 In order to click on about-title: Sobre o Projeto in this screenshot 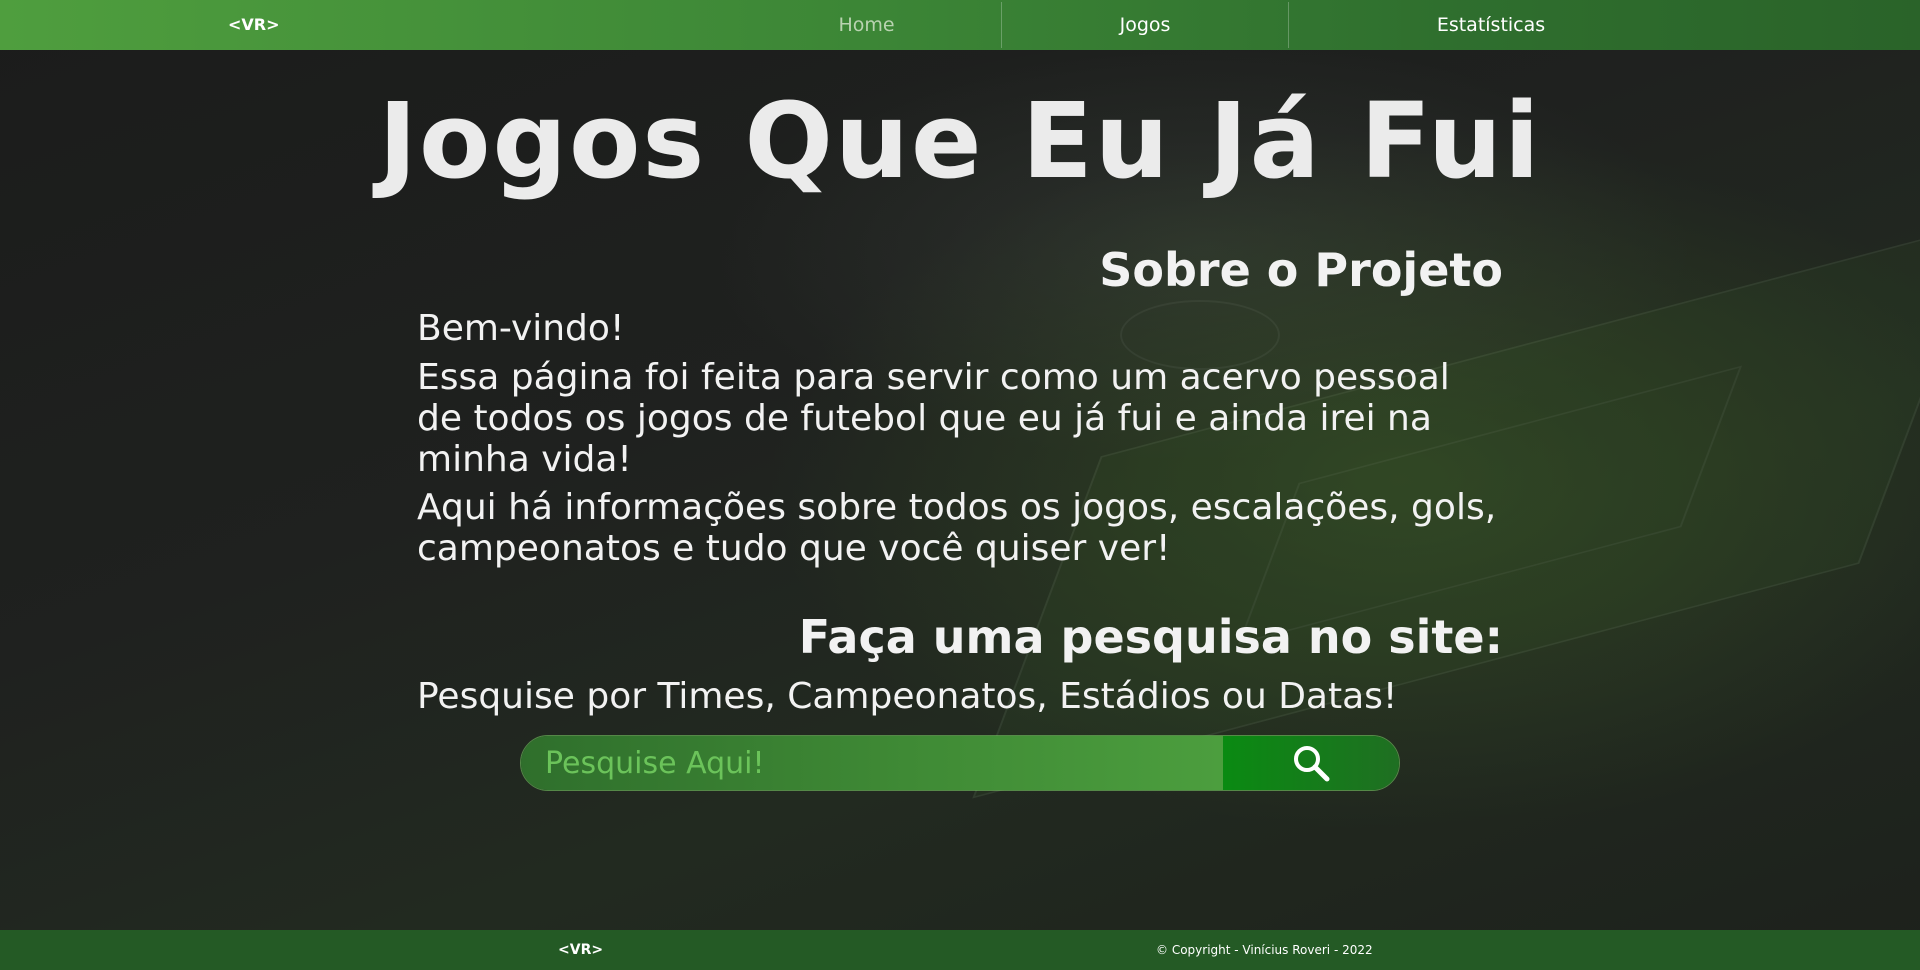, I will do `click(1301, 270)`.